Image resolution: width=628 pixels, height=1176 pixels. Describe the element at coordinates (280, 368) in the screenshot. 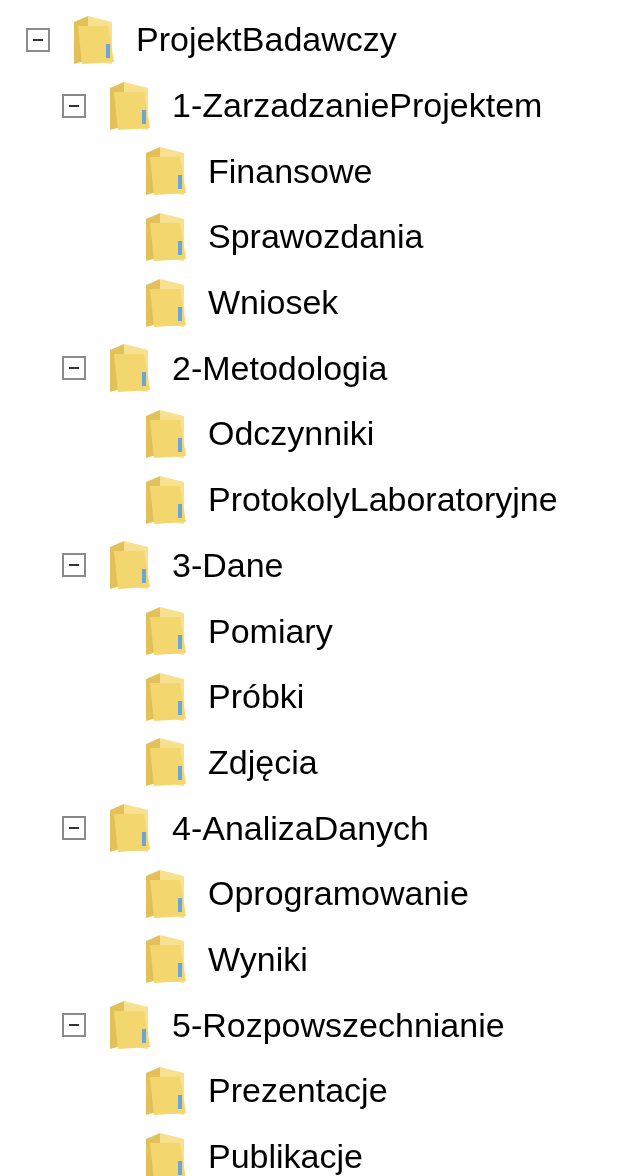

I see `folder-name: 2-Metodologia` at that location.